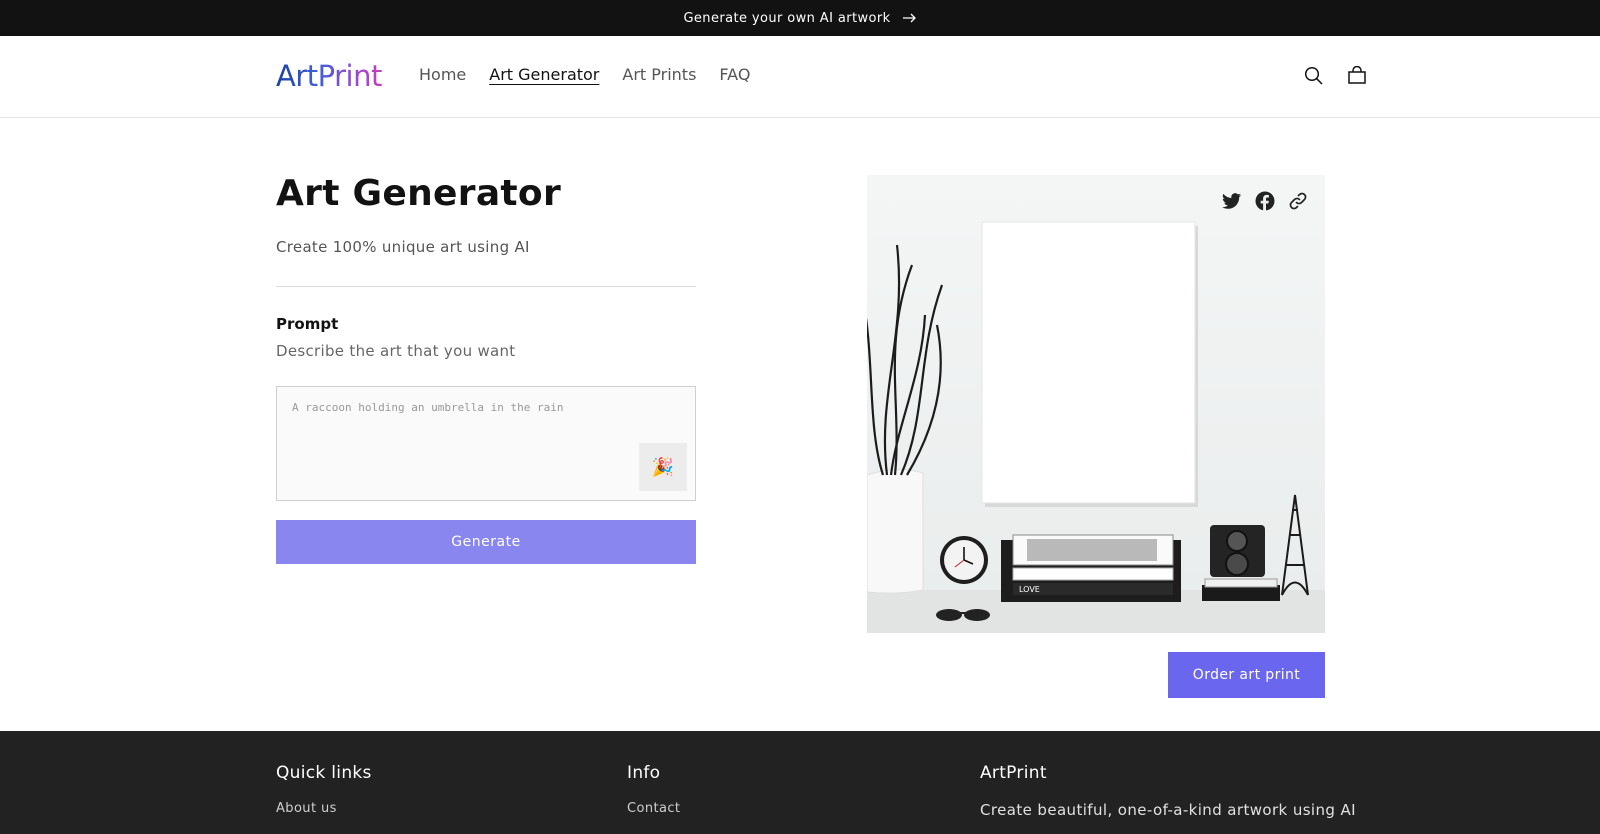  I want to click on order-art-print-button: Order art print, so click(1246, 675).